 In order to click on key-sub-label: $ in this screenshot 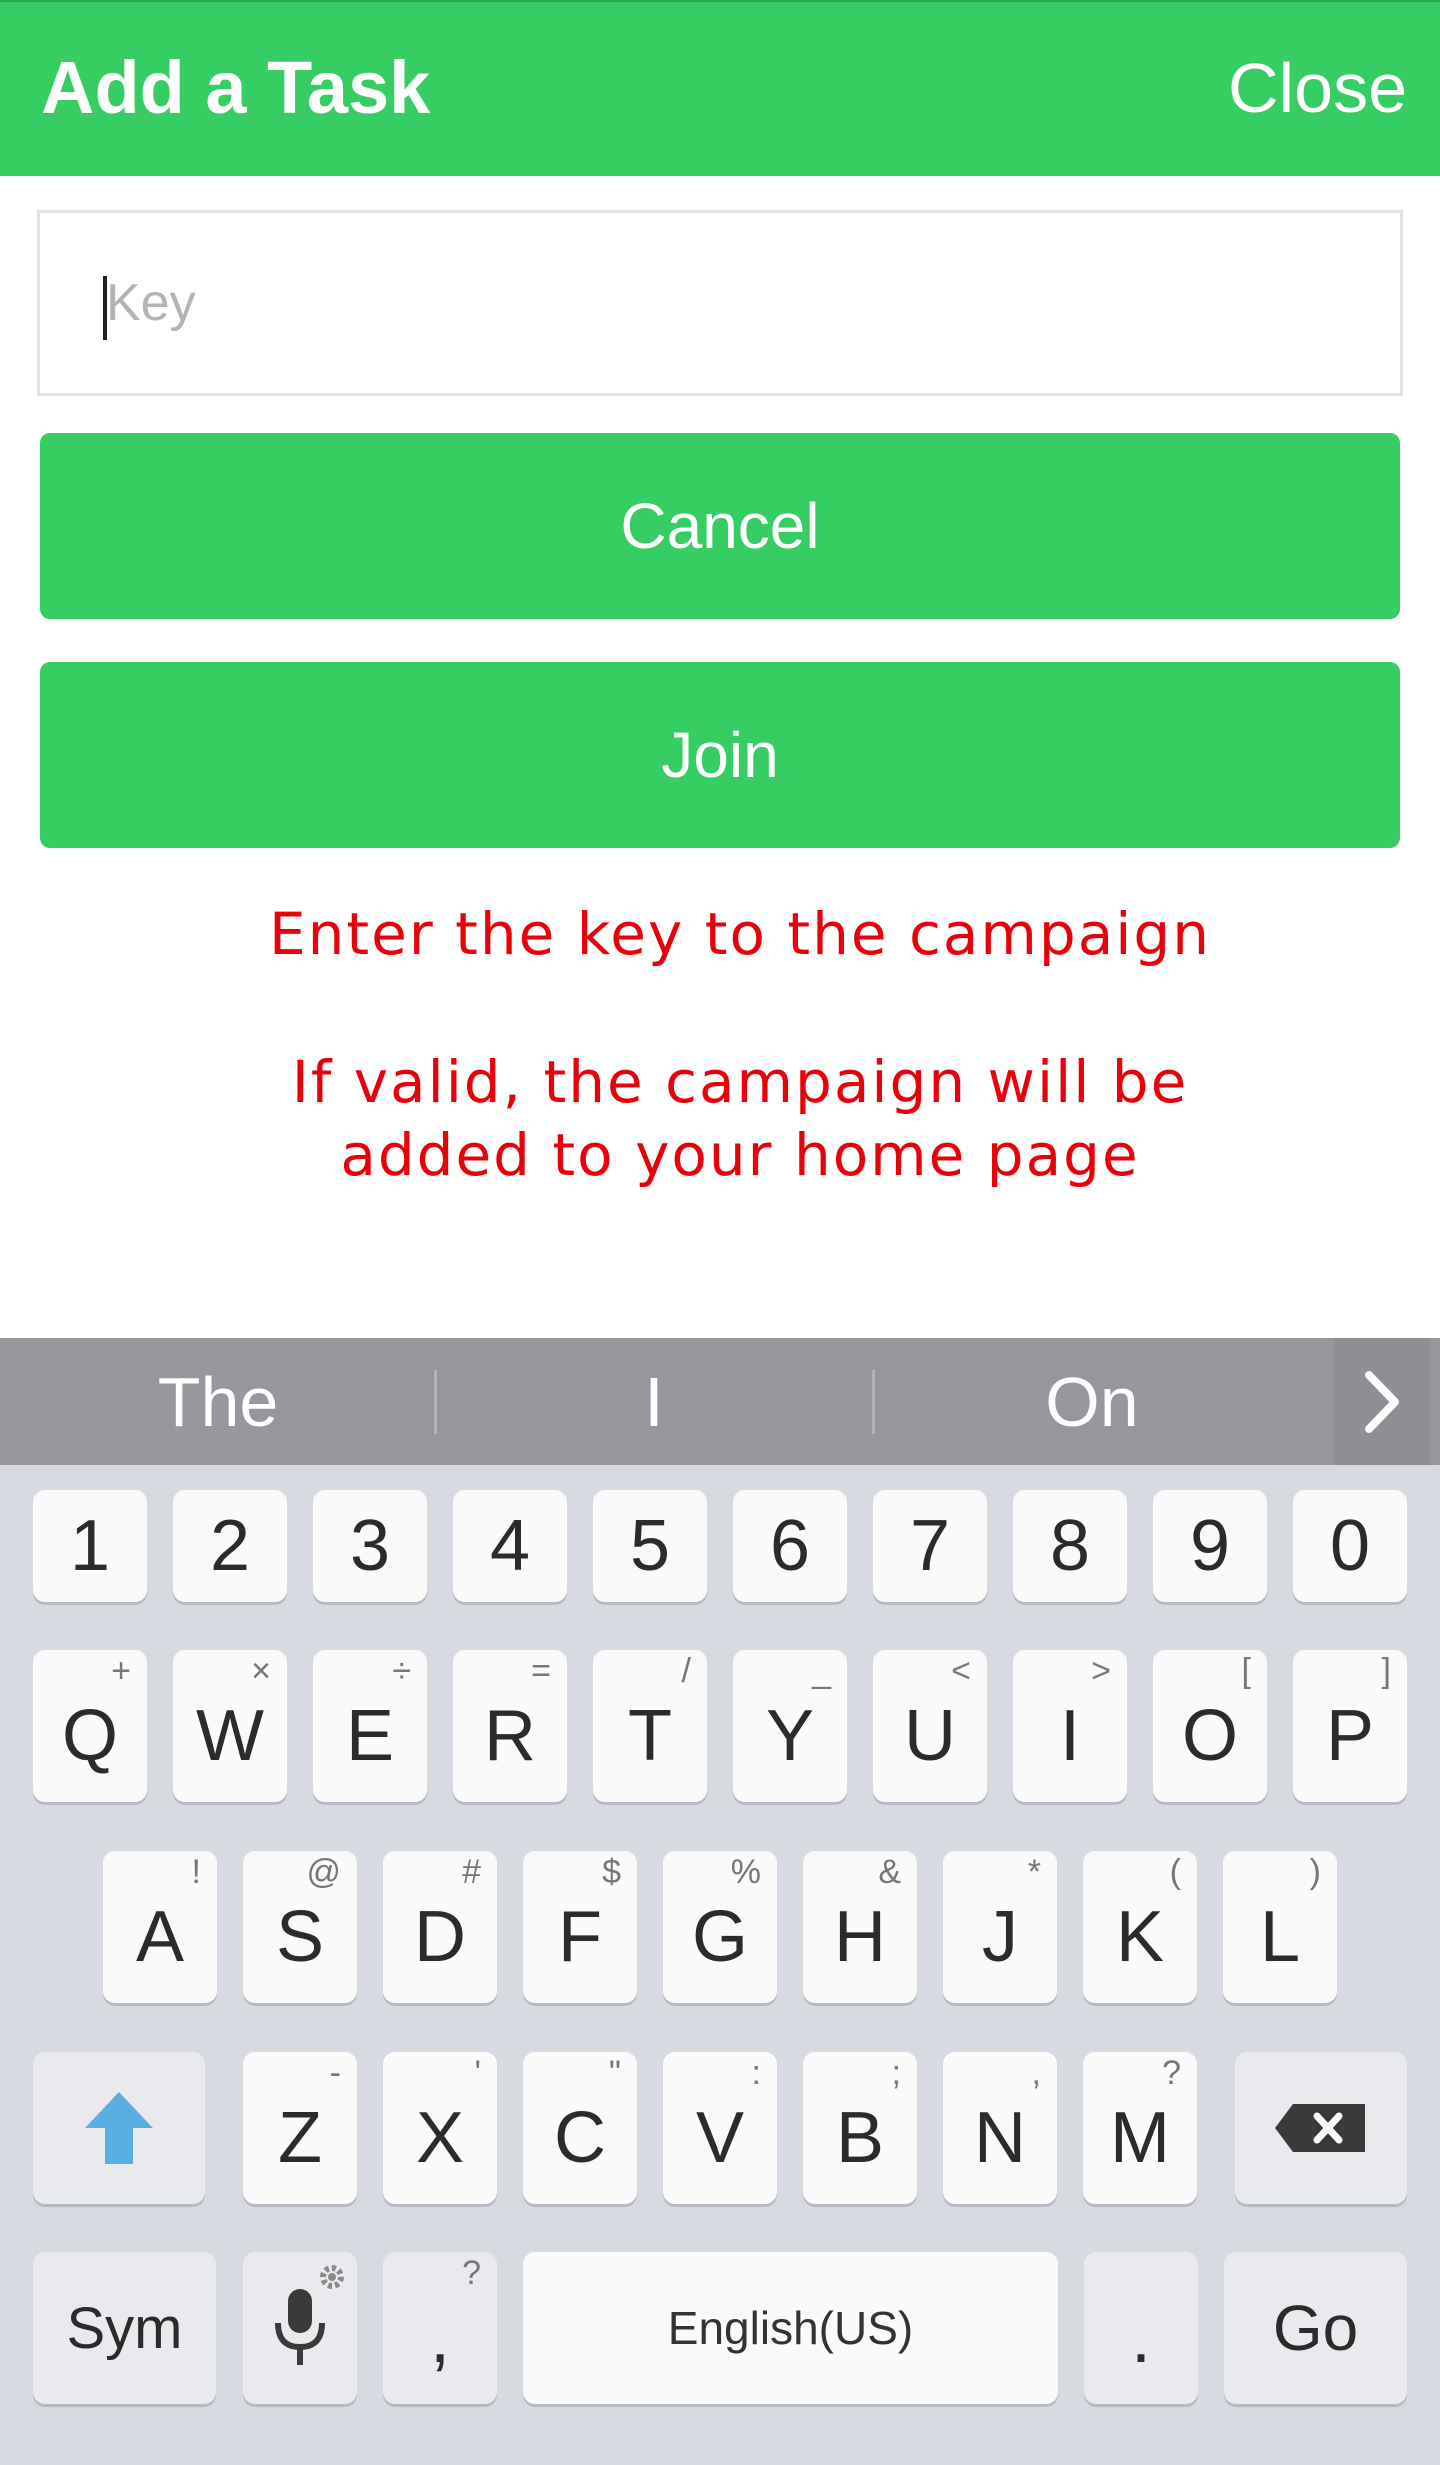, I will do `click(611, 1872)`.